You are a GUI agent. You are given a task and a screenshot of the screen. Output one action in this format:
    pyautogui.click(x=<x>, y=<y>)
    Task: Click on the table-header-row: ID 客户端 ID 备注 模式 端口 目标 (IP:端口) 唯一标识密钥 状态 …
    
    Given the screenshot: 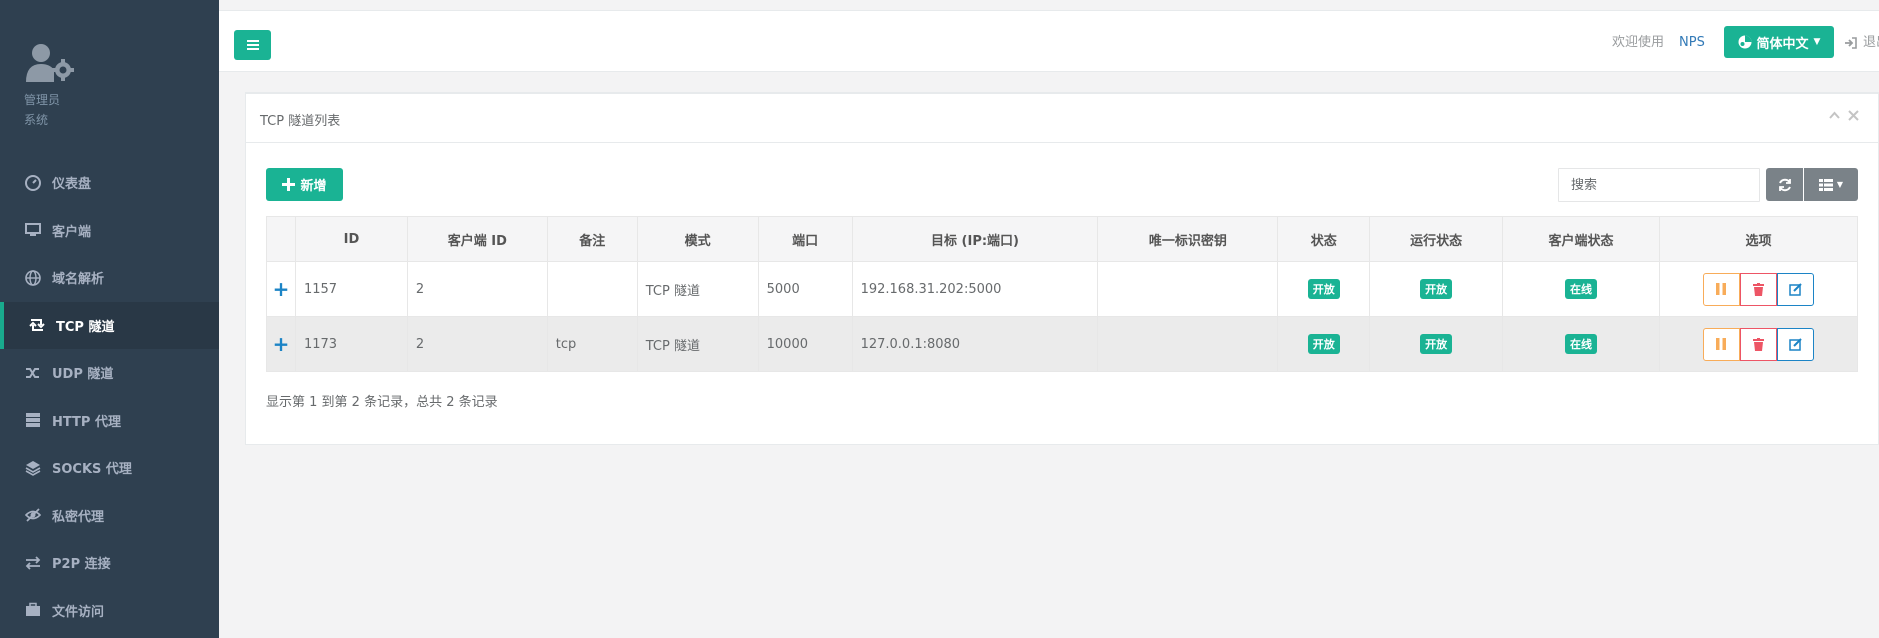 What is the action you would take?
    pyautogui.click(x=1062, y=239)
    